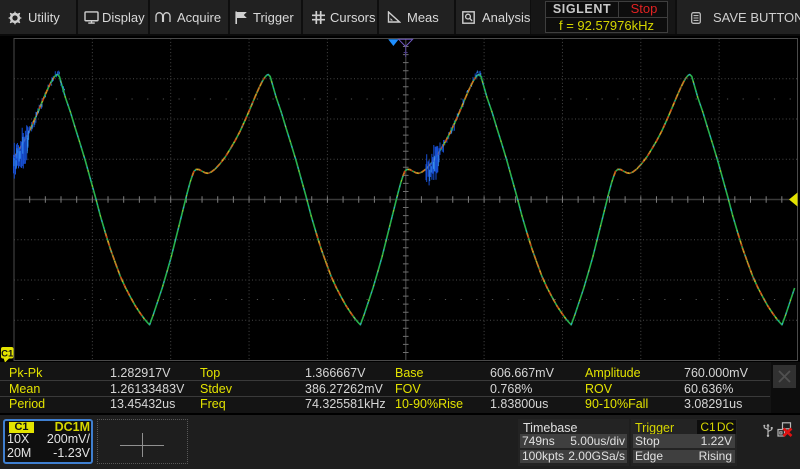 The width and height of the screenshot is (800, 469). Describe the element at coordinates (7, 353) in the screenshot. I see `svg-text: C1` at that location.